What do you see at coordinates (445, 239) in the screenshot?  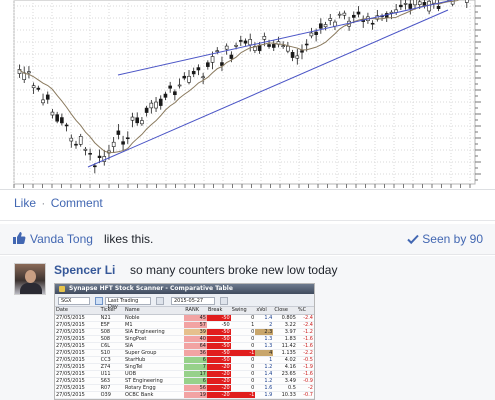 I see `seen-by-link: Seen by 90` at bounding box center [445, 239].